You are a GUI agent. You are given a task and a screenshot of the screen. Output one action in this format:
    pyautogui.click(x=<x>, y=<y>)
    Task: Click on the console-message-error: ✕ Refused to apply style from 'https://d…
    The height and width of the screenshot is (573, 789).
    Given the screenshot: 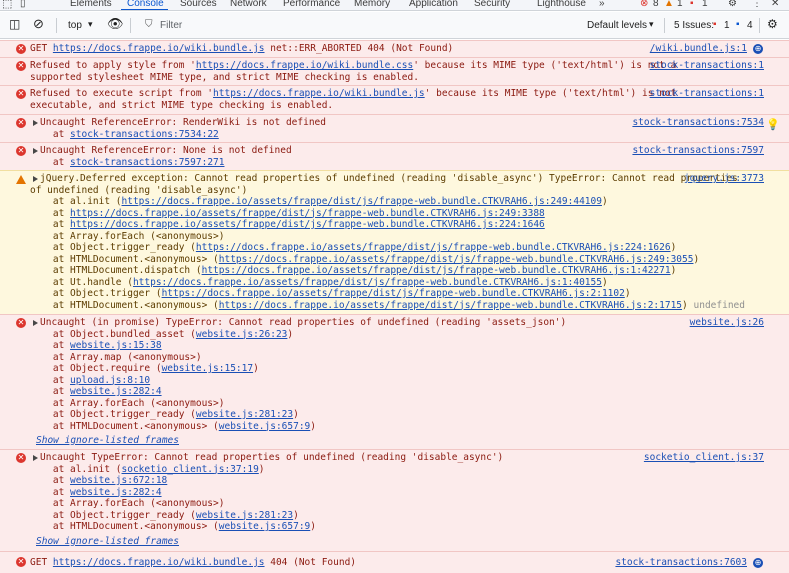 What is the action you would take?
    pyautogui.click(x=394, y=71)
    